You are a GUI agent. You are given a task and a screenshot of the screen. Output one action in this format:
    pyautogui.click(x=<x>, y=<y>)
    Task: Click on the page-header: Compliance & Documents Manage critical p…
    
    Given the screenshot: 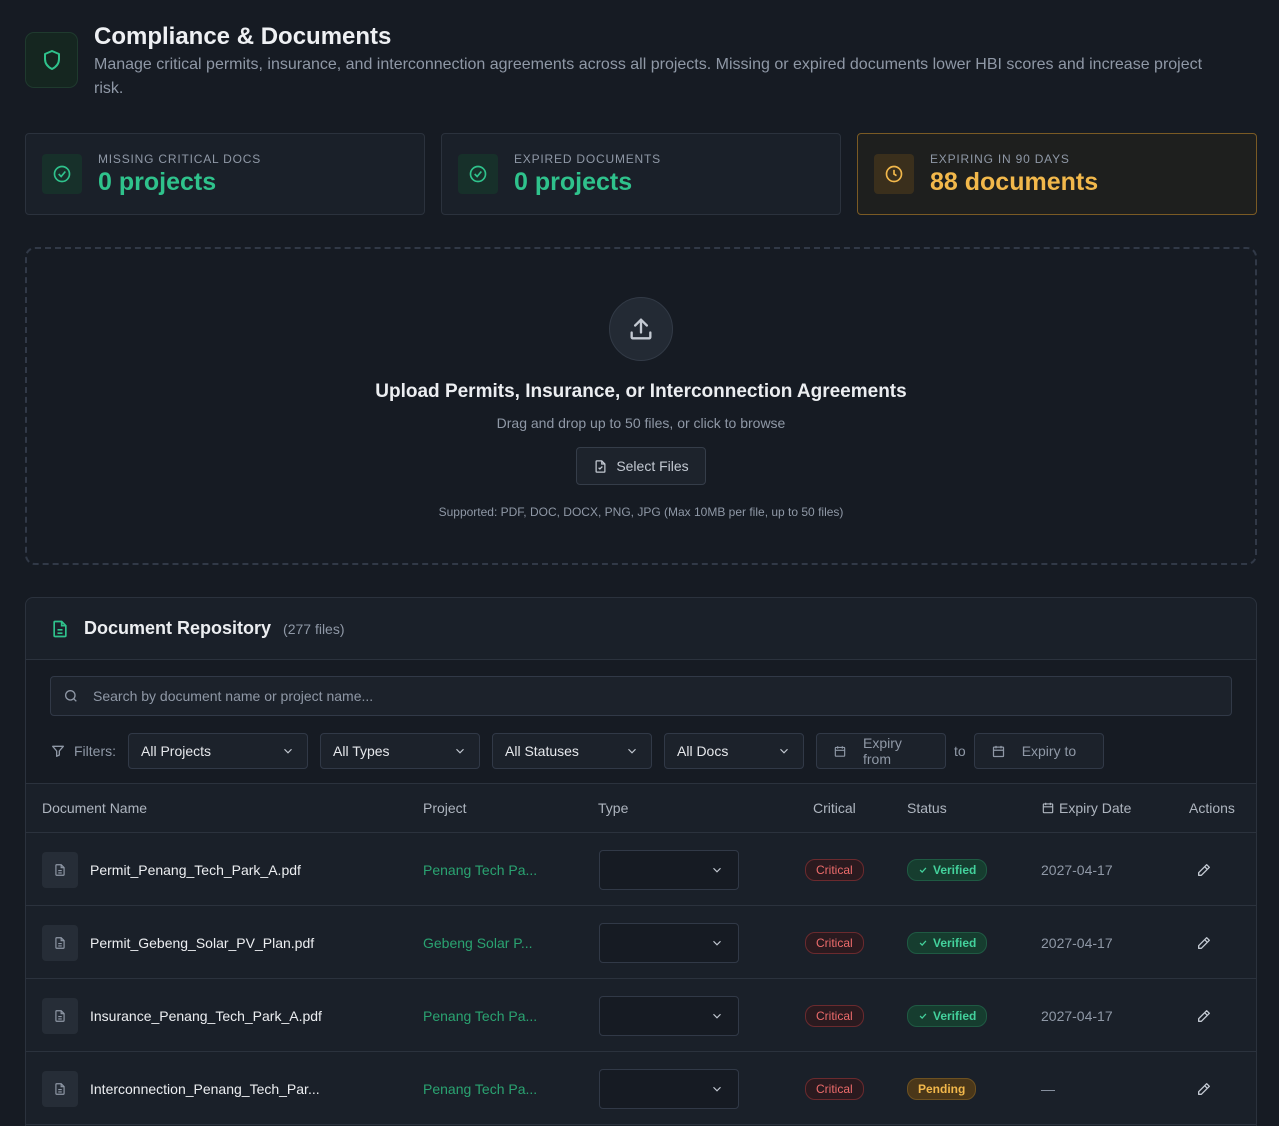 What is the action you would take?
    pyautogui.click(x=640, y=61)
    